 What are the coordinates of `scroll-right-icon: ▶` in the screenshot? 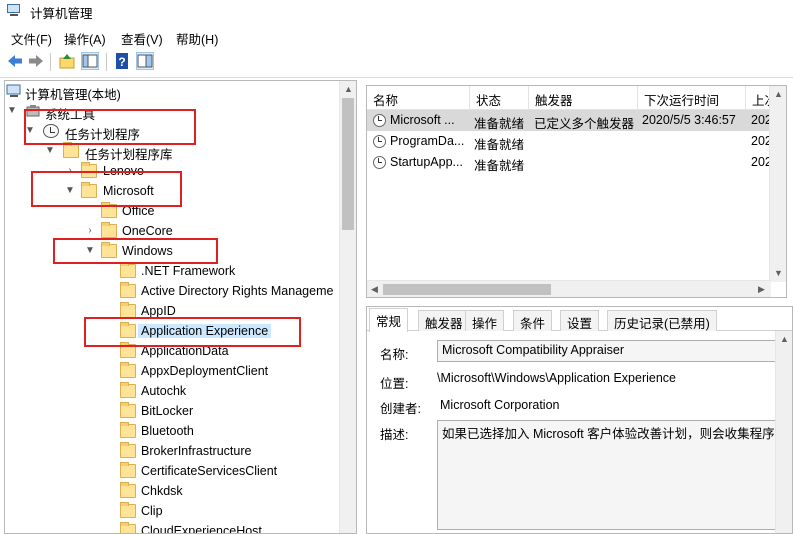 It's located at (761, 289).